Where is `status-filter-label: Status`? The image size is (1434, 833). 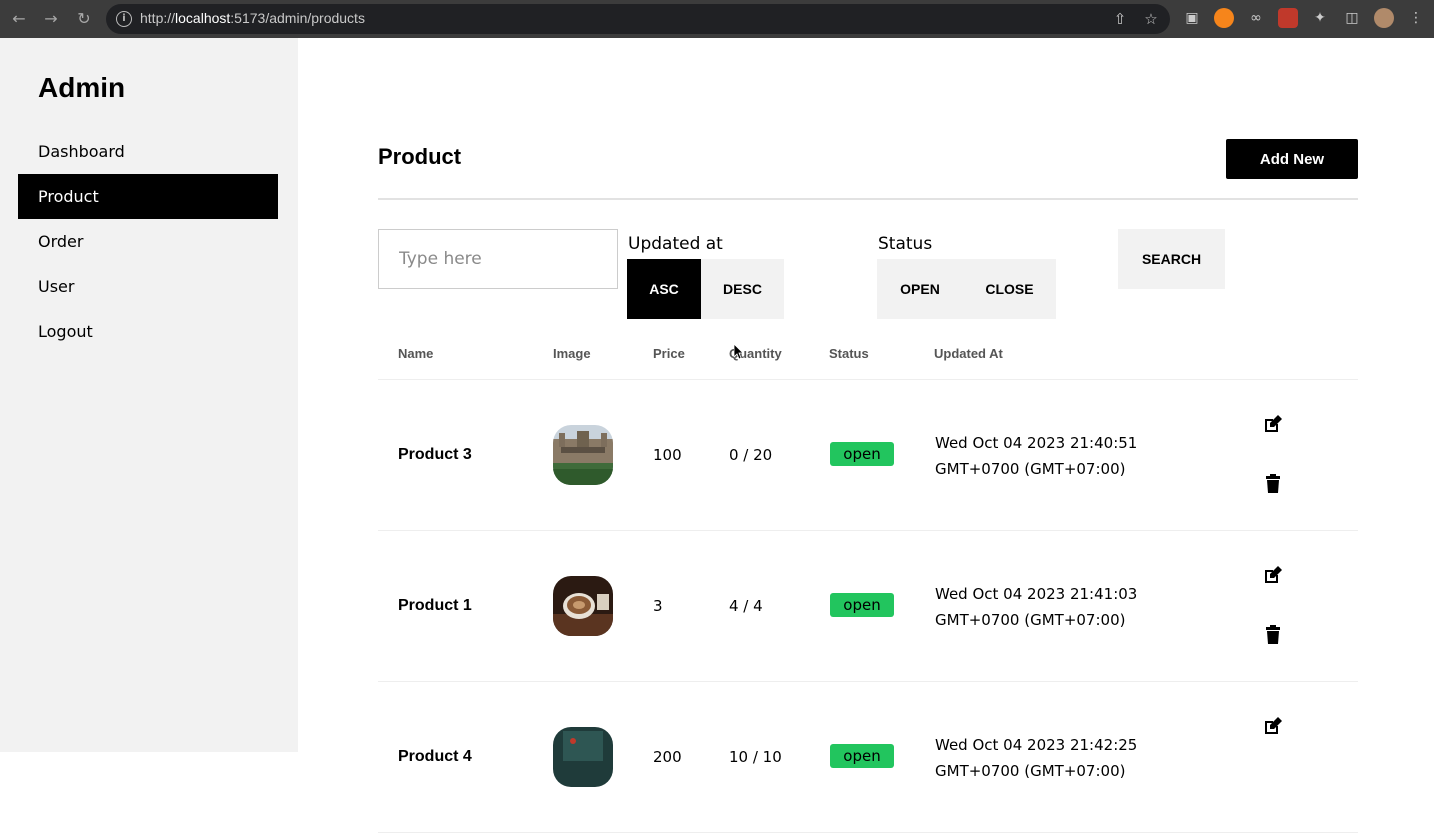
status-filter-label: Status is located at coordinates (905, 244).